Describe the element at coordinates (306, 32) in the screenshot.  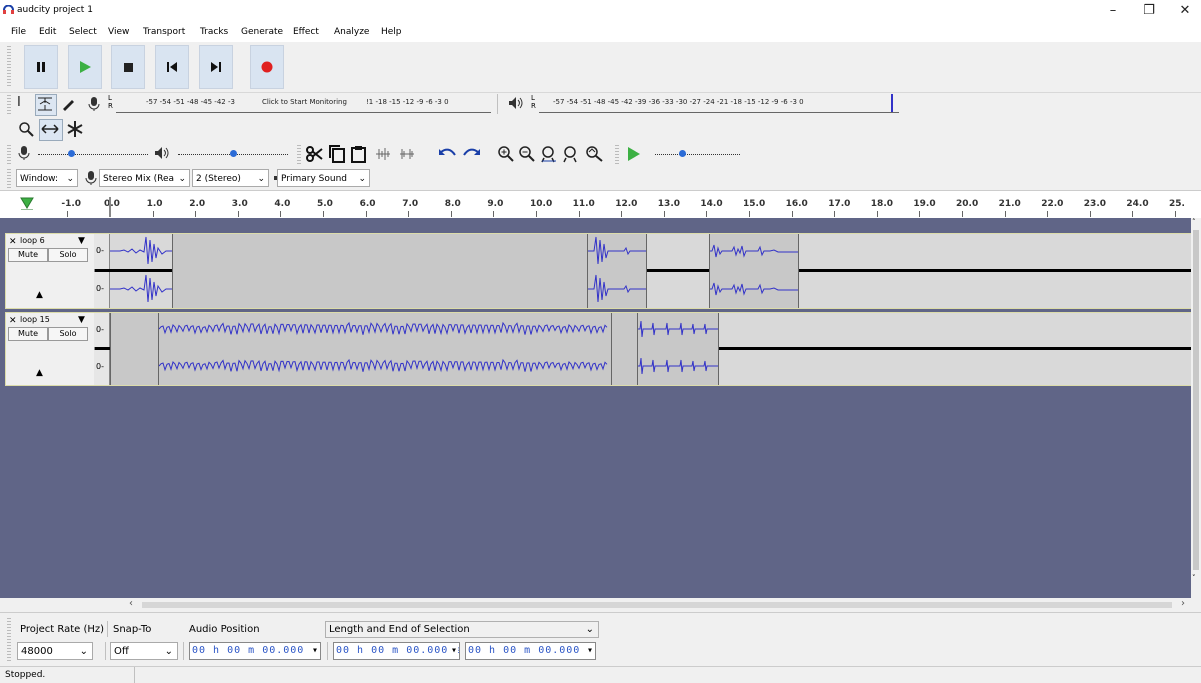
I see `menu-effect: Effect` at that location.